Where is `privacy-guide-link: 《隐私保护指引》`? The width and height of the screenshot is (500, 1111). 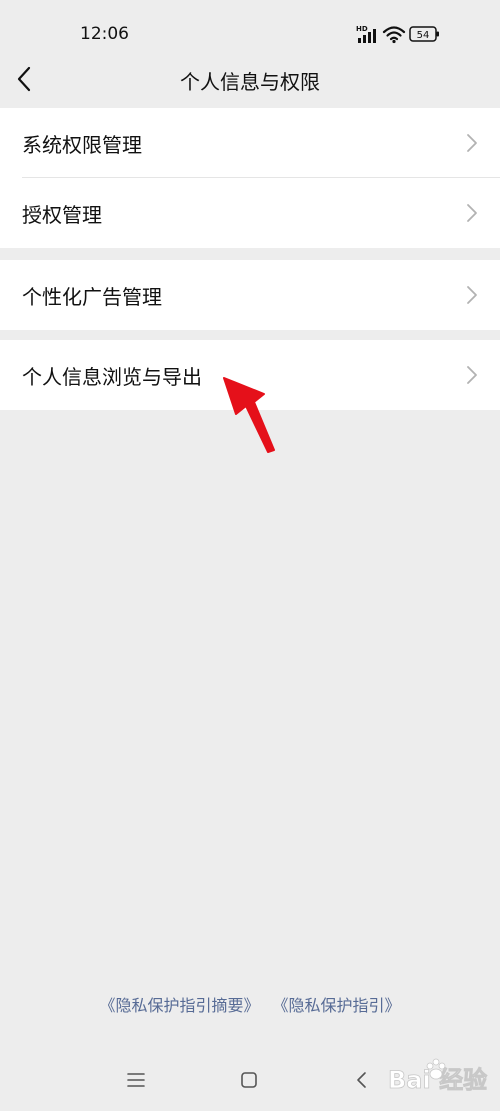
privacy-guide-link: 《隐私保护指引》 is located at coordinates (337, 1005).